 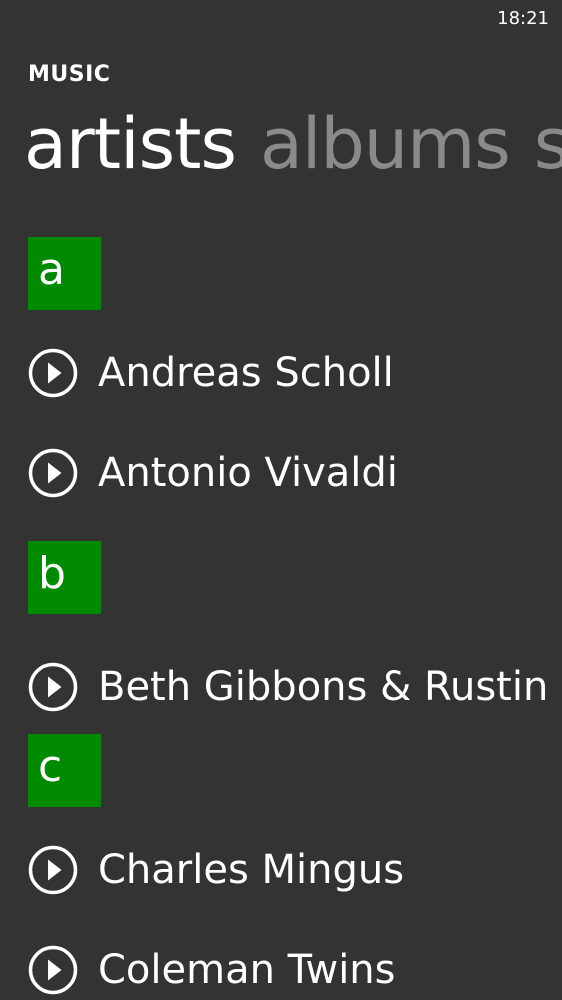 I want to click on pivot-header: artists albums s, so click(x=293, y=144).